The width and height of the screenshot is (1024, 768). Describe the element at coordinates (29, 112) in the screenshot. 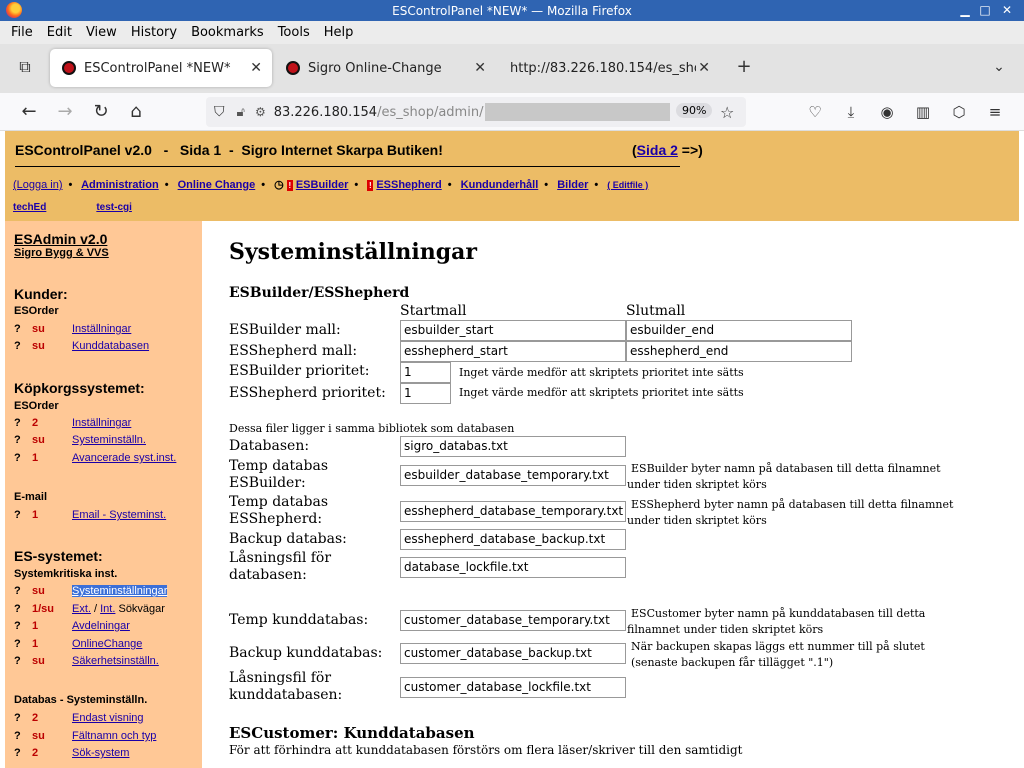

I see `back-icon: ←` at that location.